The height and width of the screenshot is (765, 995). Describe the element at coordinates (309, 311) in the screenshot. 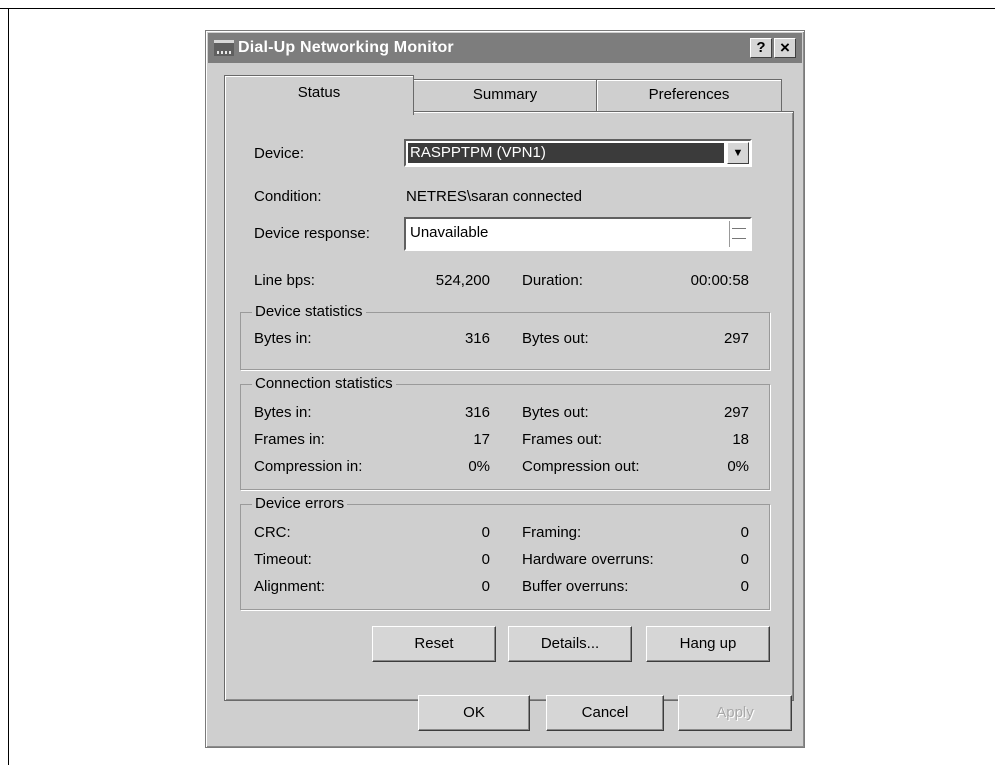

I see `device-statistics-title: Device statistics` at that location.